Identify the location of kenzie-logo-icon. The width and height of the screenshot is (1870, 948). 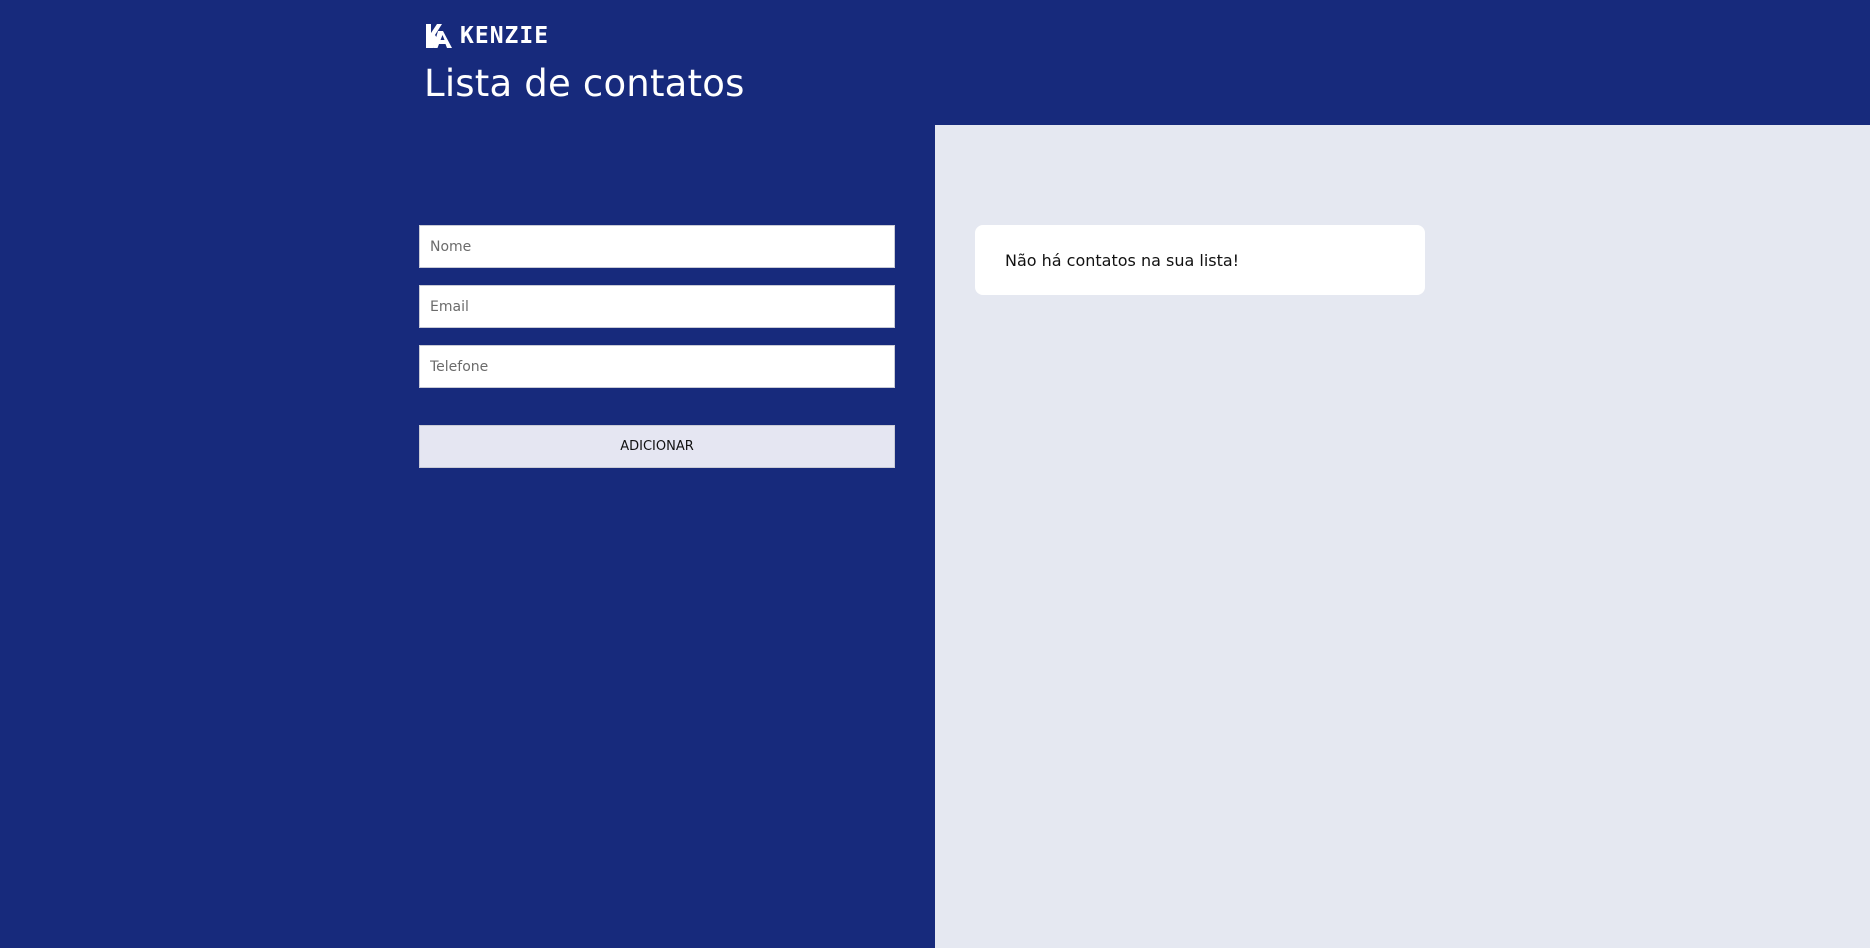
(439, 36).